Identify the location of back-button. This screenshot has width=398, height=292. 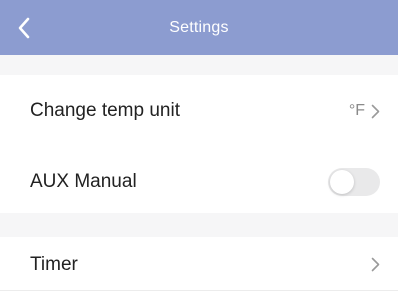
(24, 28).